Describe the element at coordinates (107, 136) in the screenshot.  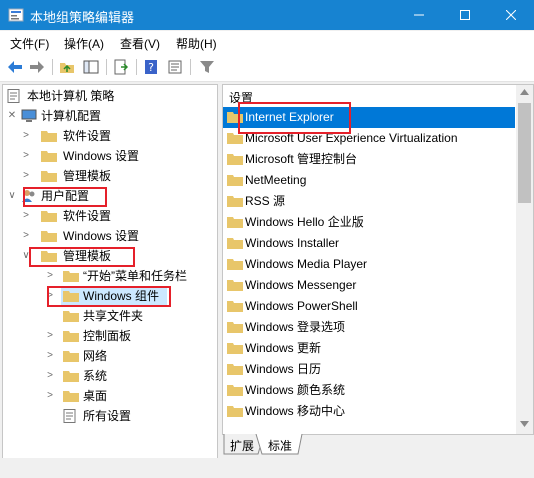
I see `tree-computer-software: > 软件设置` at that location.